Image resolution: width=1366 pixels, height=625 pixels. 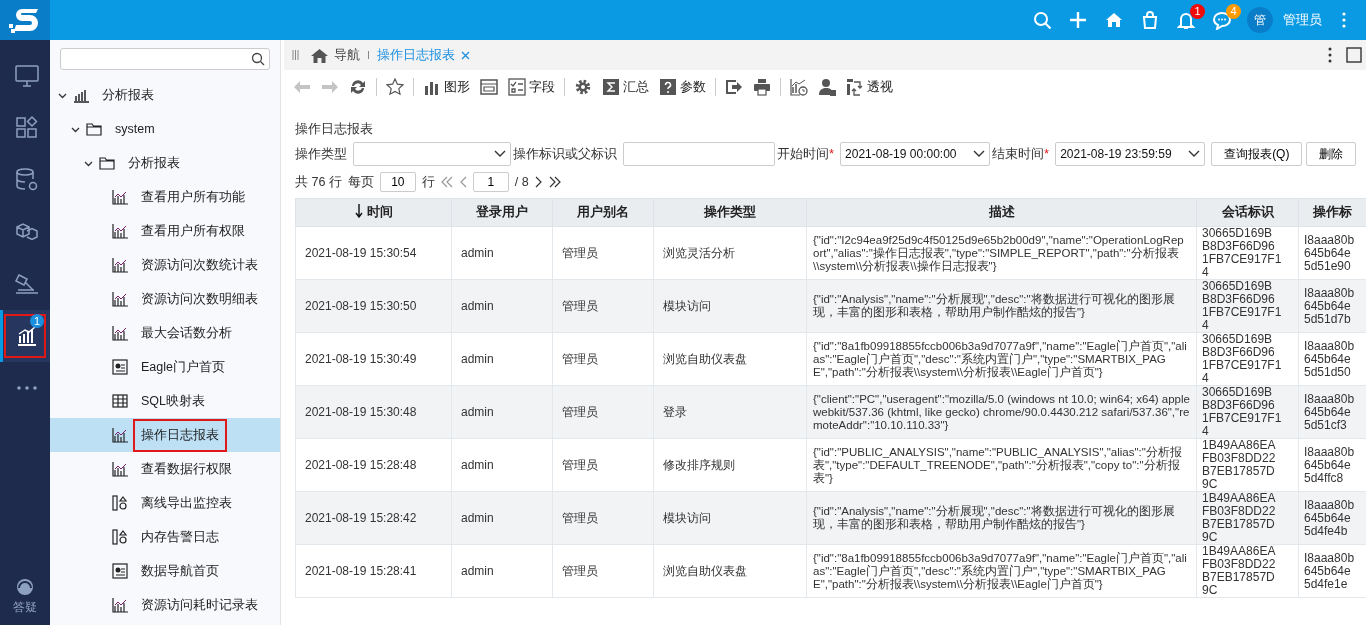 I want to click on tree-item: 资源访问次数明细表, so click(x=165, y=299).